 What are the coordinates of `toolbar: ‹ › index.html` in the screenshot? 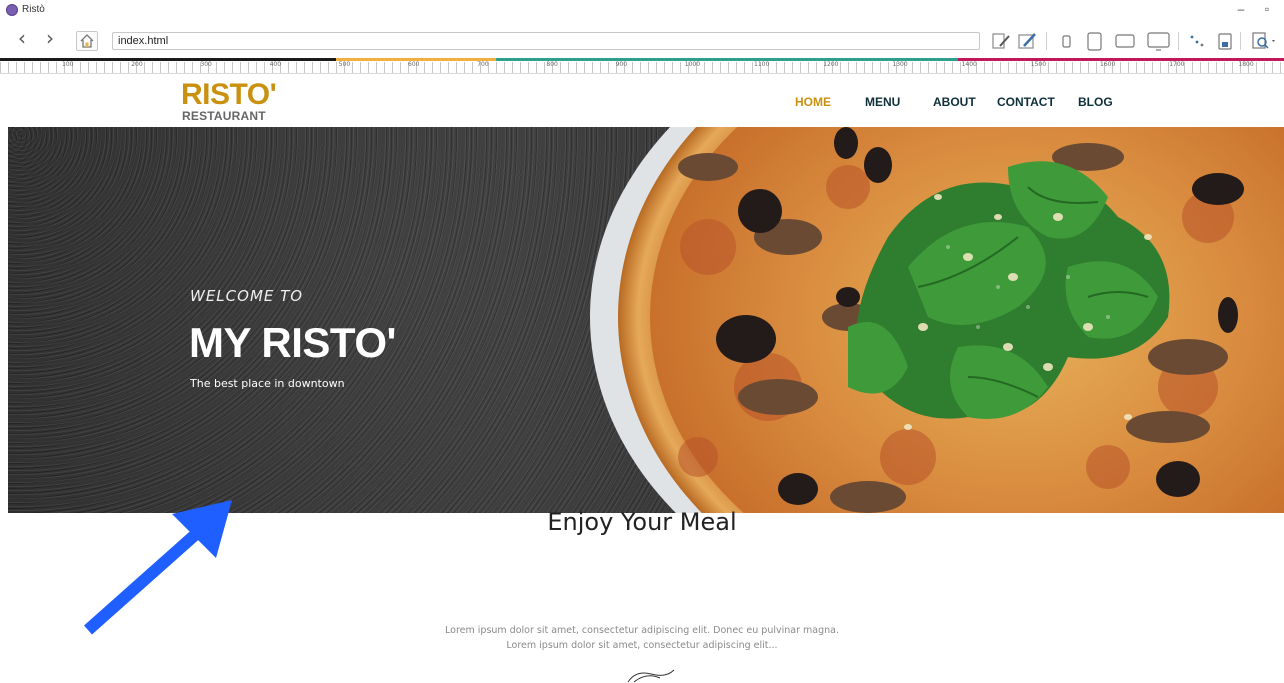 It's located at (642, 40).